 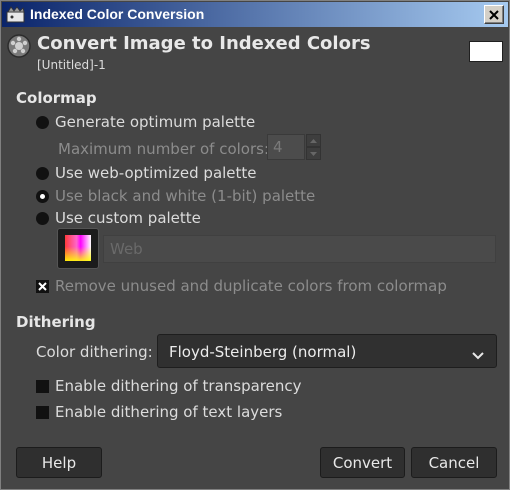 I want to click on radio-optimum-palette: Generate optimum palette, so click(x=145, y=122).